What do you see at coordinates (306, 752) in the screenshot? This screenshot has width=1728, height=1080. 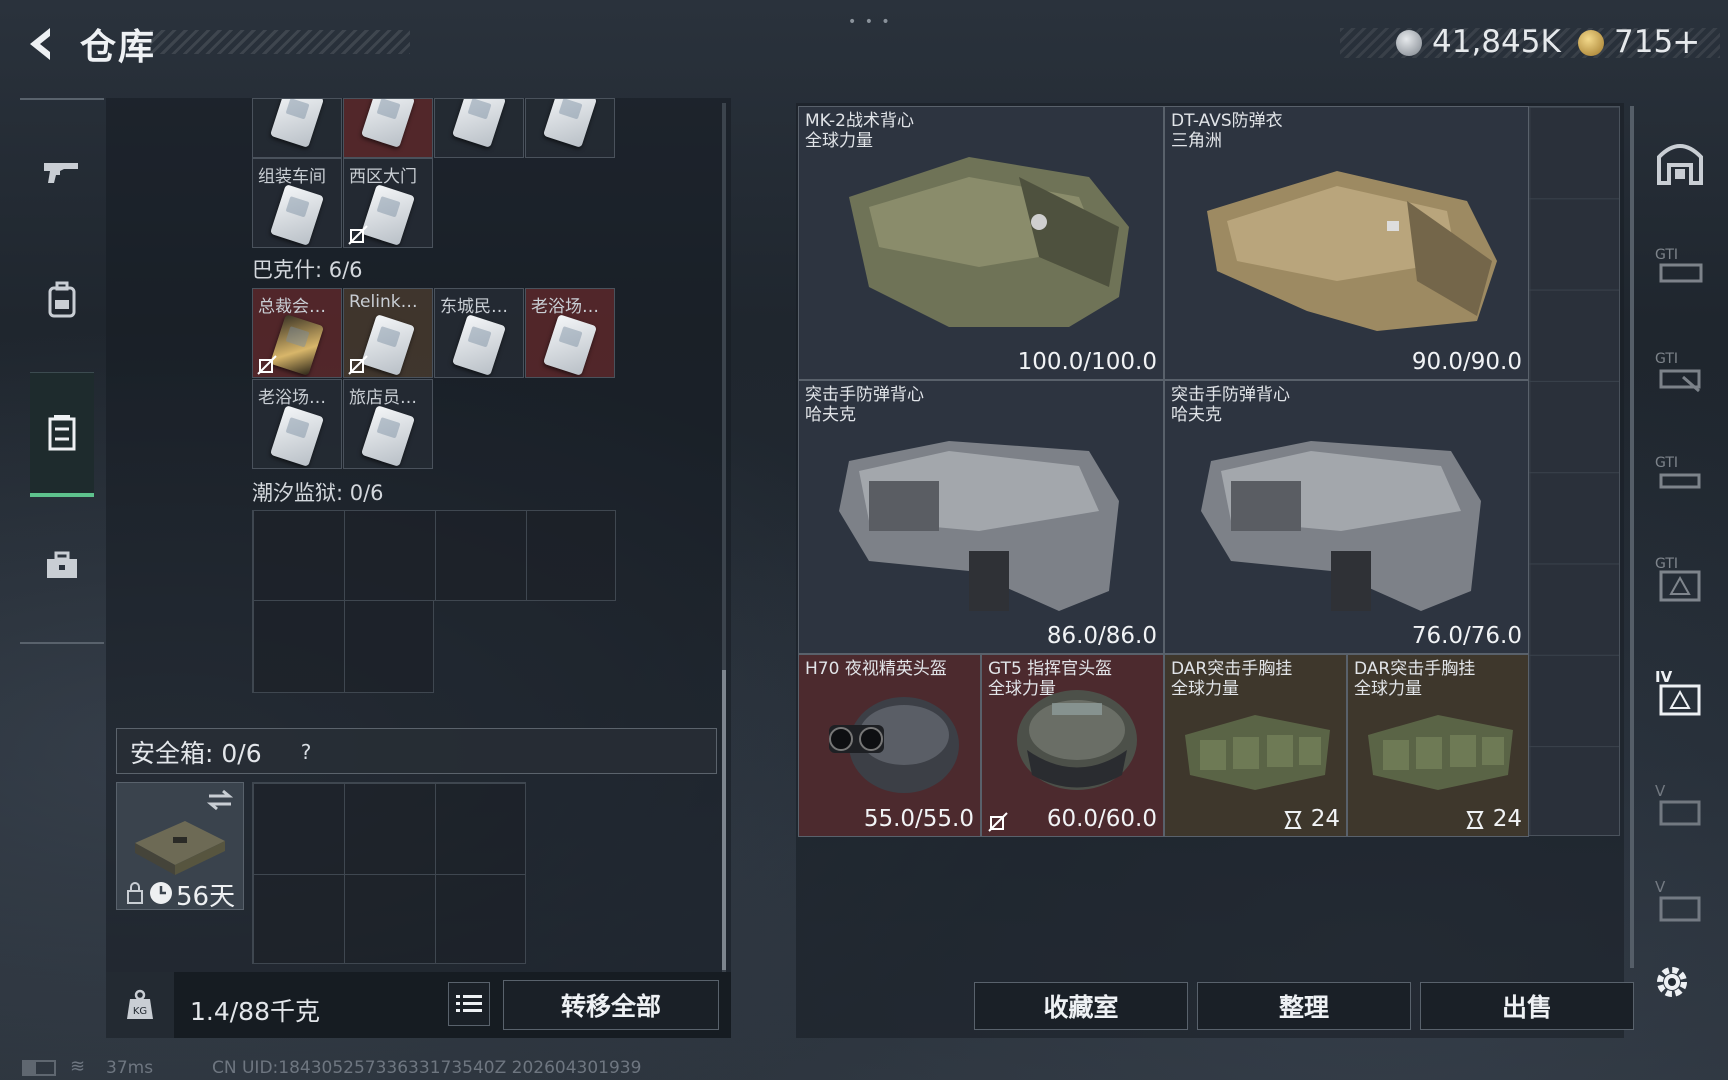 I see `safebox-help-button: ?` at bounding box center [306, 752].